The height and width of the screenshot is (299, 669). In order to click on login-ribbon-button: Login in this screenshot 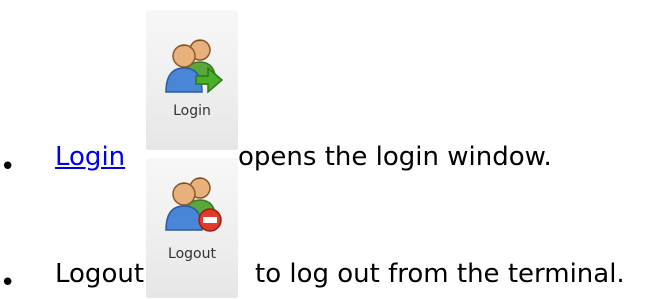, I will do `click(192, 80)`.